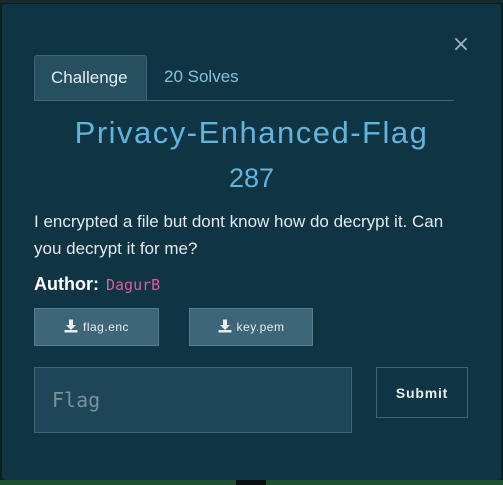 This screenshot has width=503, height=485. What do you see at coordinates (251, 132) in the screenshot?
I see `challenge-title: Privacy-Enhanced-Flag` at bounding box center [251, 132].